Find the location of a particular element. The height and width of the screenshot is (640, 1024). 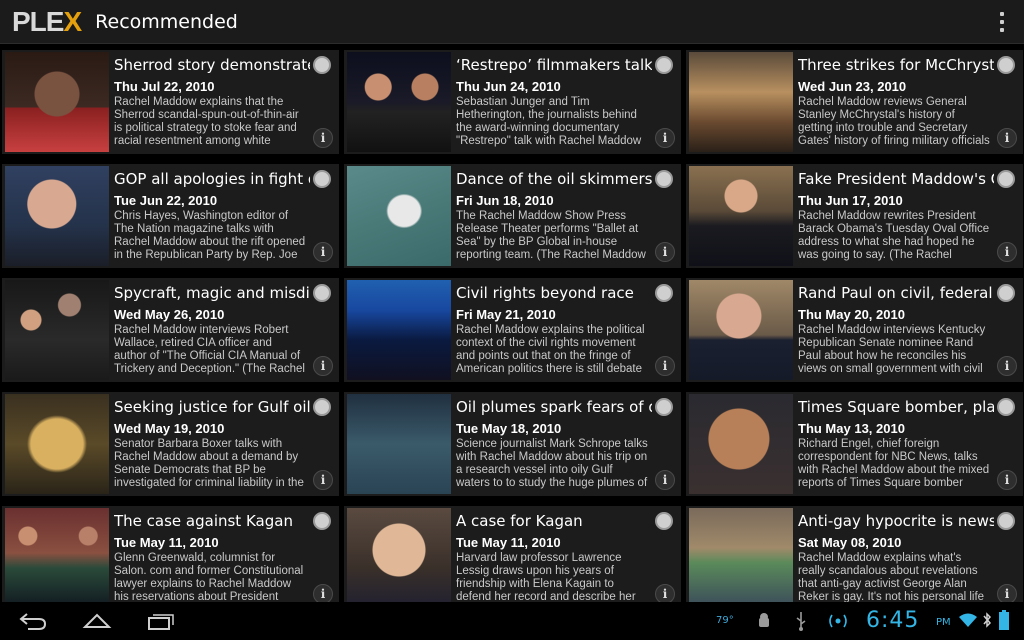

video-date: Tue May 18, 2010 is located at coordinates (509, 428).